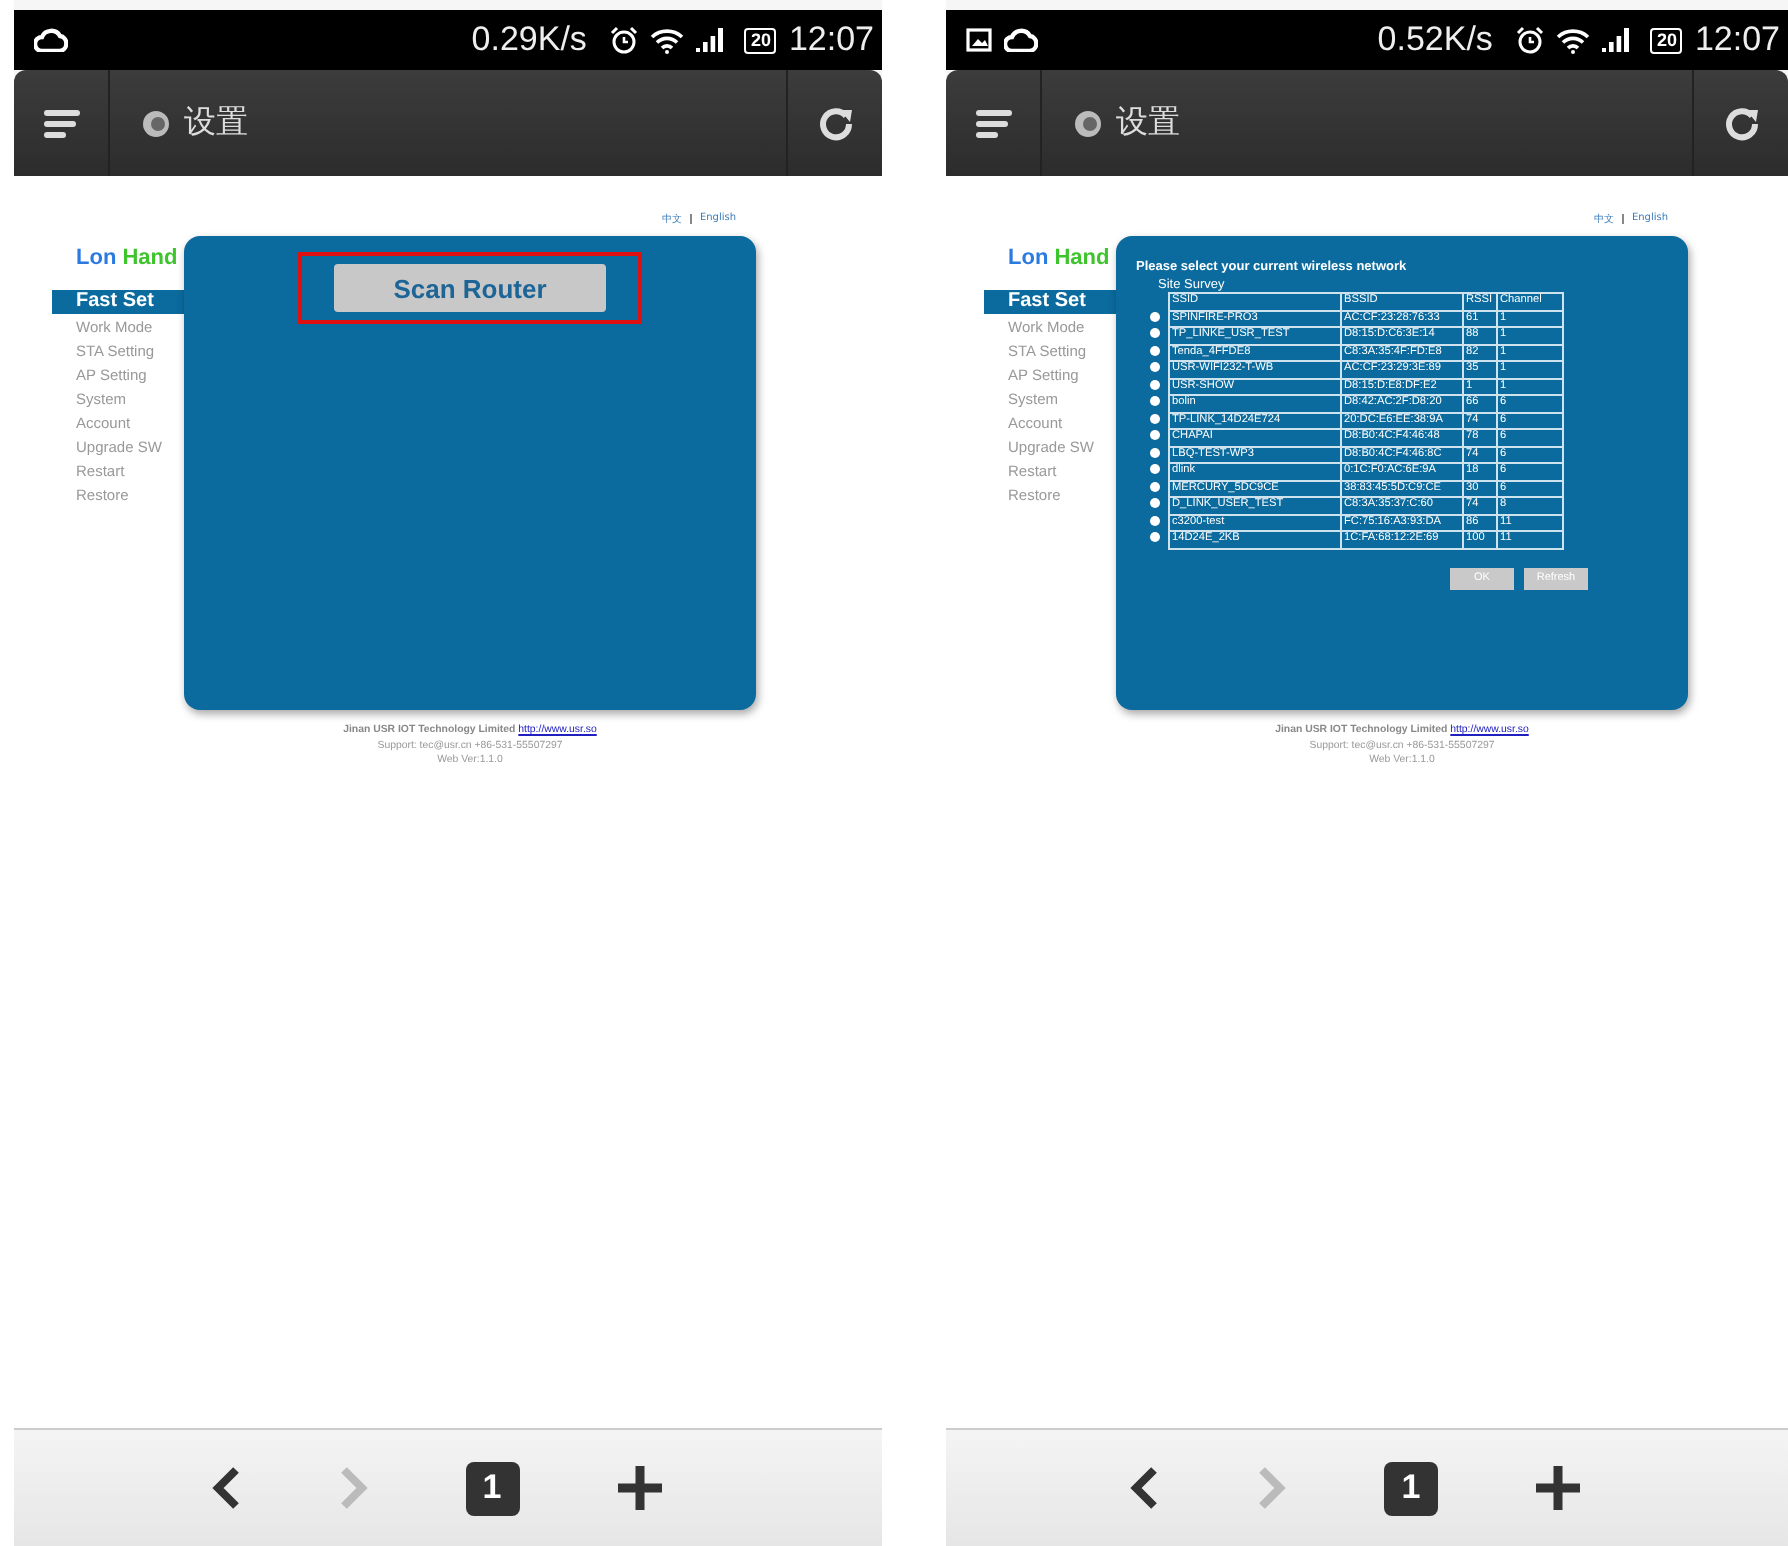  What do you see at coordinates (979, 40) in the screenshot?
I see `image-icon` at bounding box center [979, 40].